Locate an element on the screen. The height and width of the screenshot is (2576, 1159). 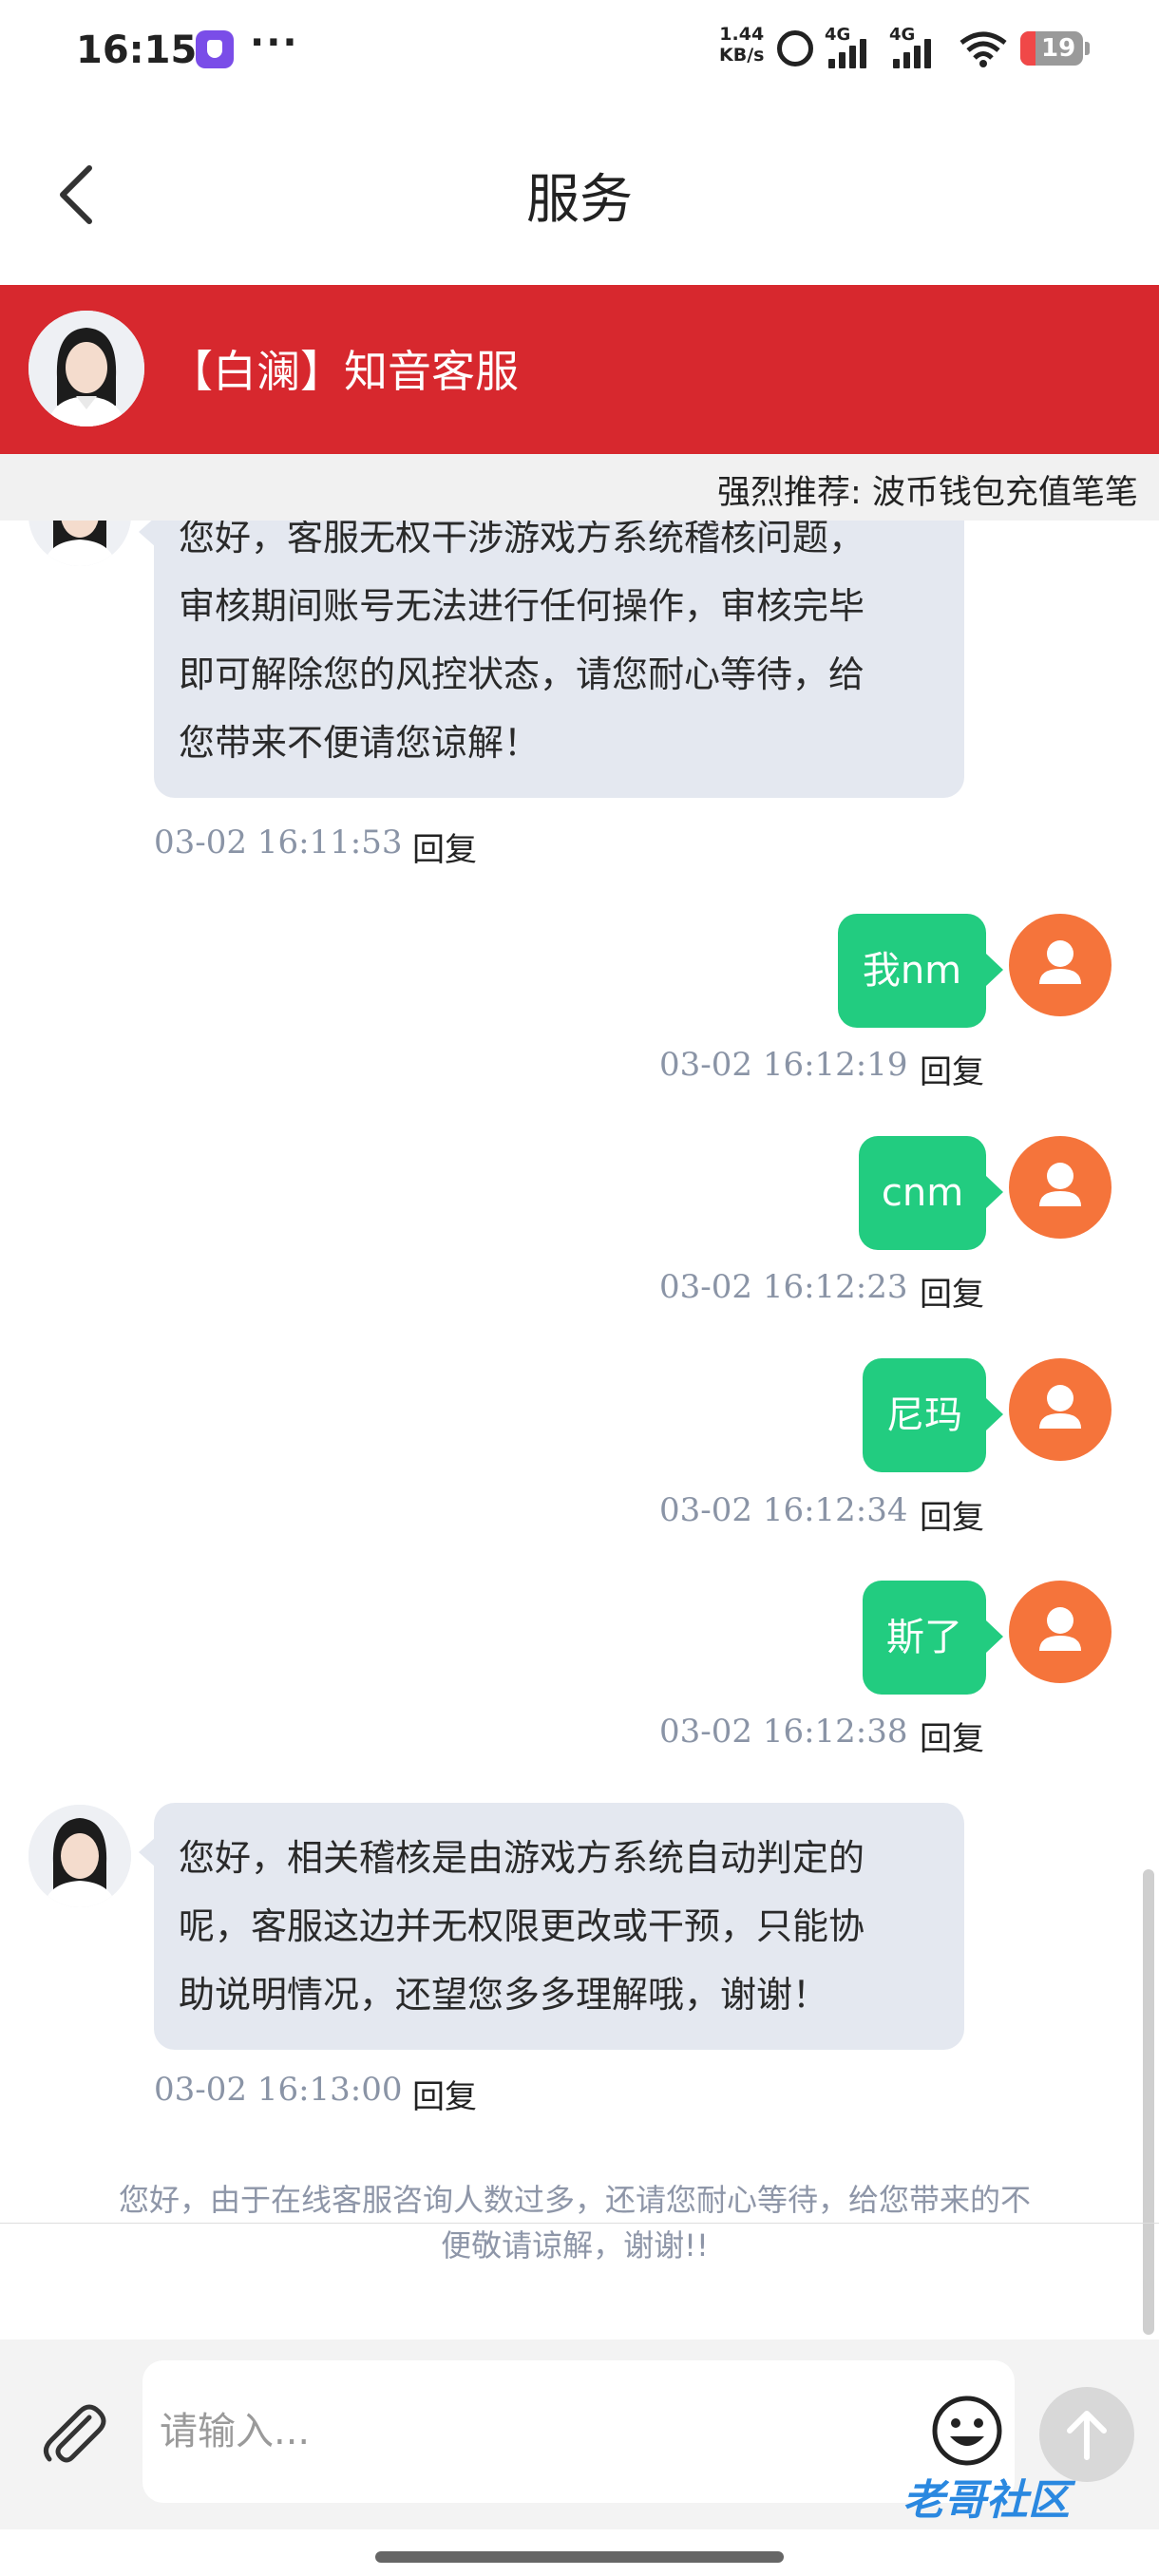
alarm-icon is located at coordinates (795, 48).